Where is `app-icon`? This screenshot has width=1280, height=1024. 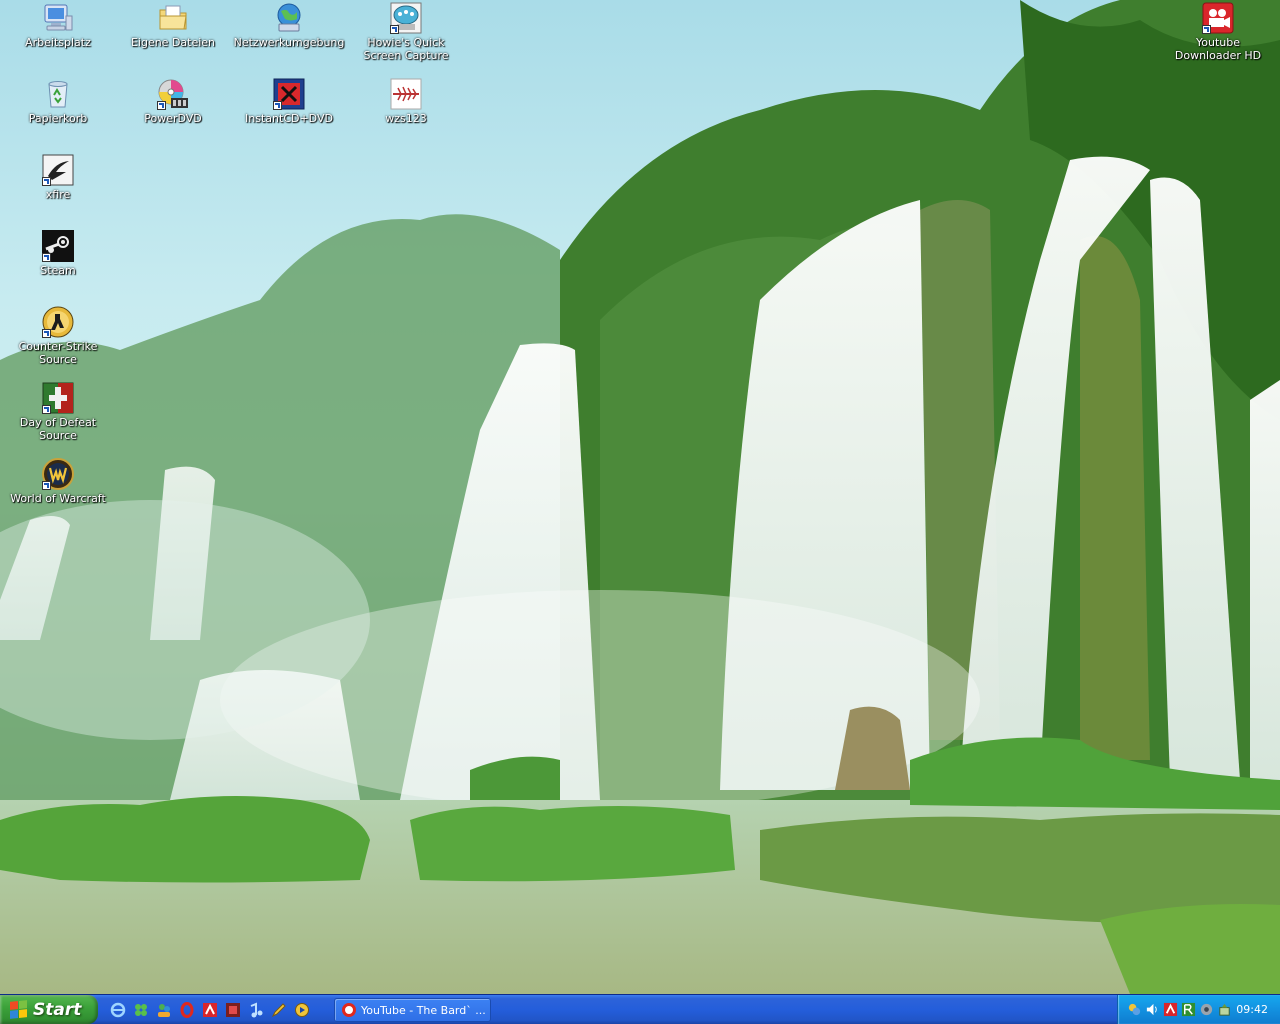 app-icon is located at coordinates (233, 1010).